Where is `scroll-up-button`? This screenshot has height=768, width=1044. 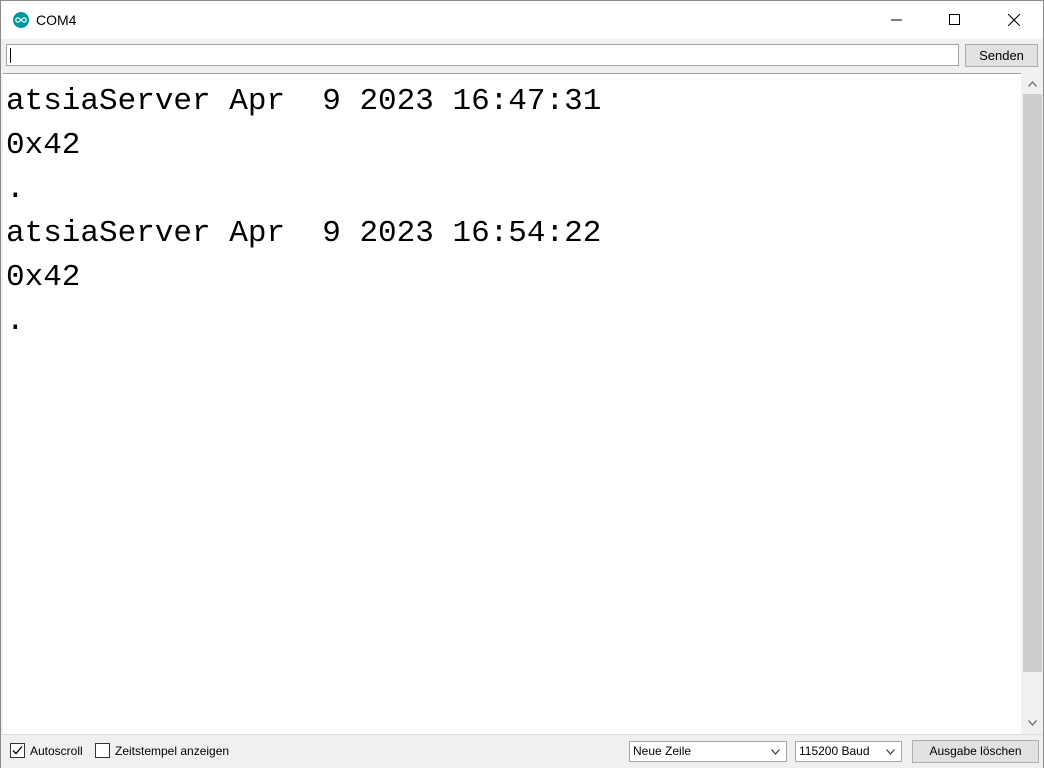 scroll-up-button is located at coordinates (1032, 84).